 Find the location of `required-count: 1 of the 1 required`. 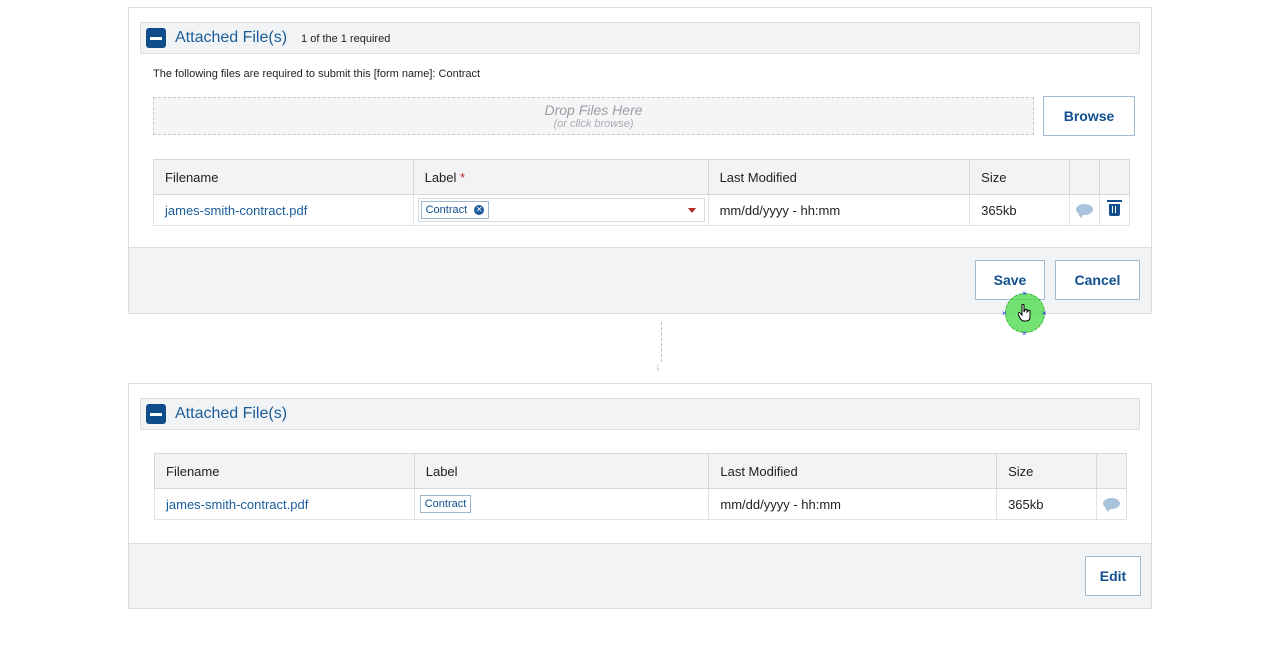

required-count: 1 of the 1 required is located at coordinates (346, 39).